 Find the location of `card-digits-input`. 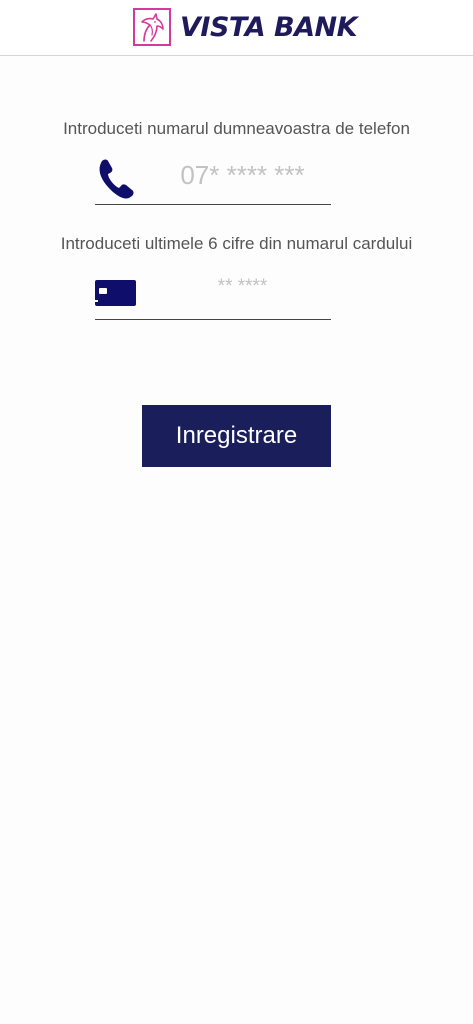

card-digits-input is located at coordinates (242, 287).